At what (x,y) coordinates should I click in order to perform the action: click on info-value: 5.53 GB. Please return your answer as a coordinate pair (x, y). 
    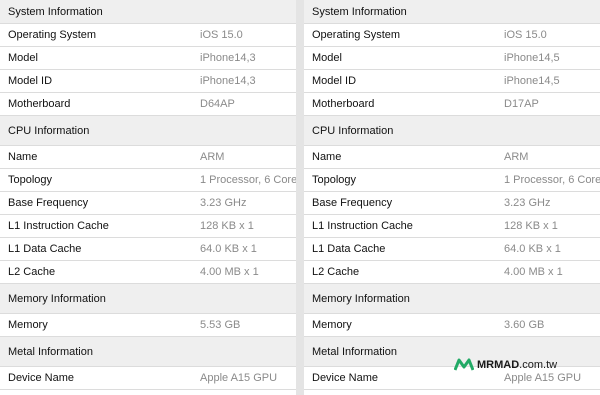
    Looking at the image, I should click on (220, 325).